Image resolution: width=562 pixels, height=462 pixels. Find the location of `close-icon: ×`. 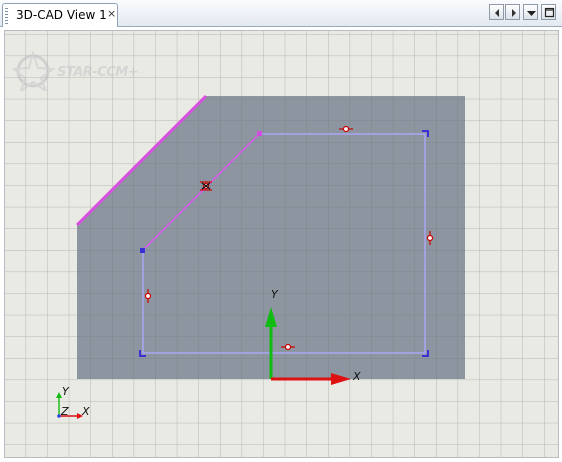

close-icon: × is located at coordinates (111, 13).